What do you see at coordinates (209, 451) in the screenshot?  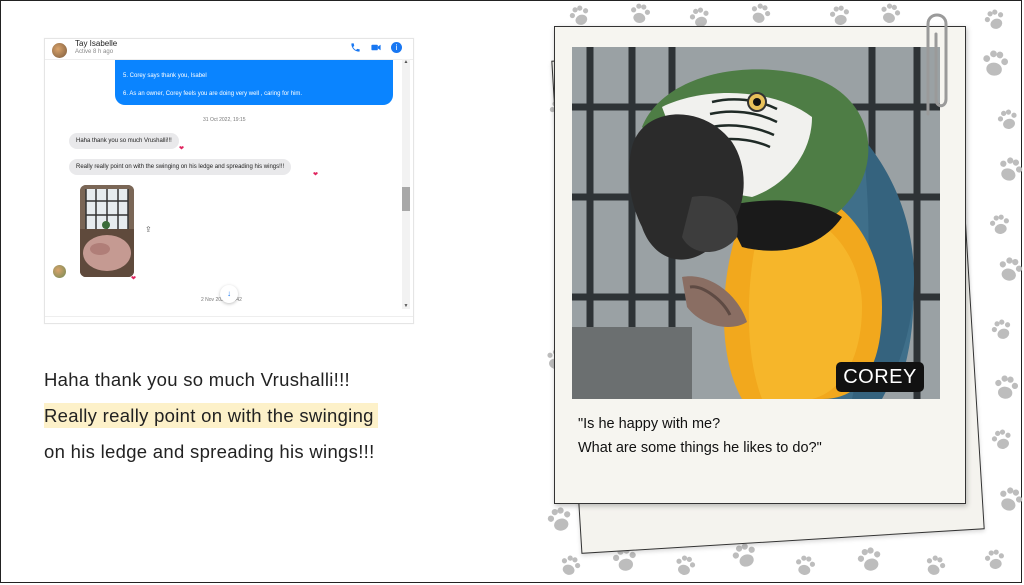 I see `quote-line: on his ledge and spreading his wings!!!` at bounding box center [209, 451].